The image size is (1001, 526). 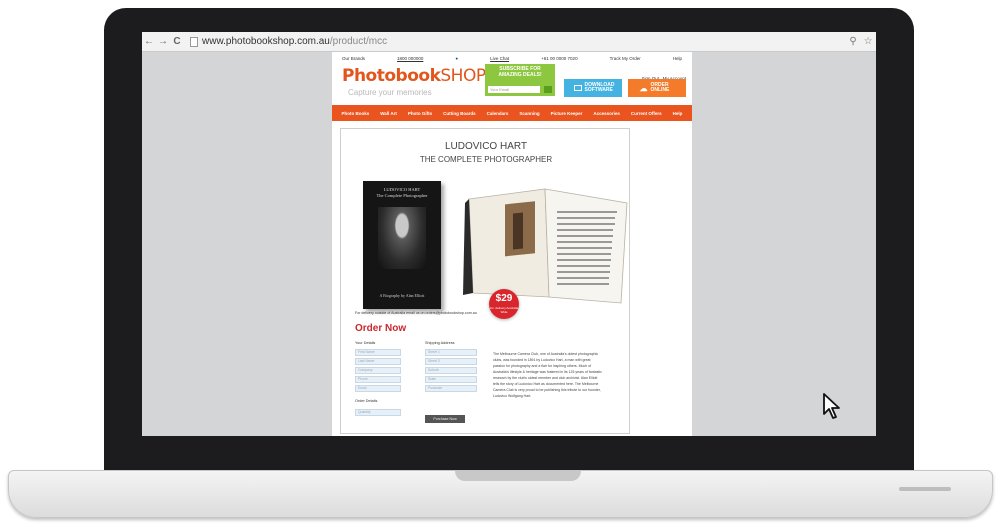 What do you see at coordinates (504, 298) in the screenshot?
I see `price-value: $29` at bounding box center [504, 298].